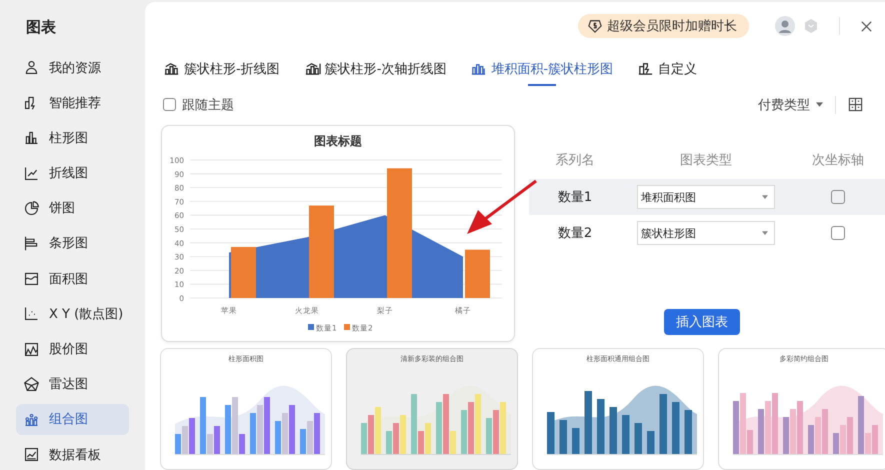 The image size is (885, 470). I want to click on series-row: 数量2 簇状柱形图, so click(707, 233).